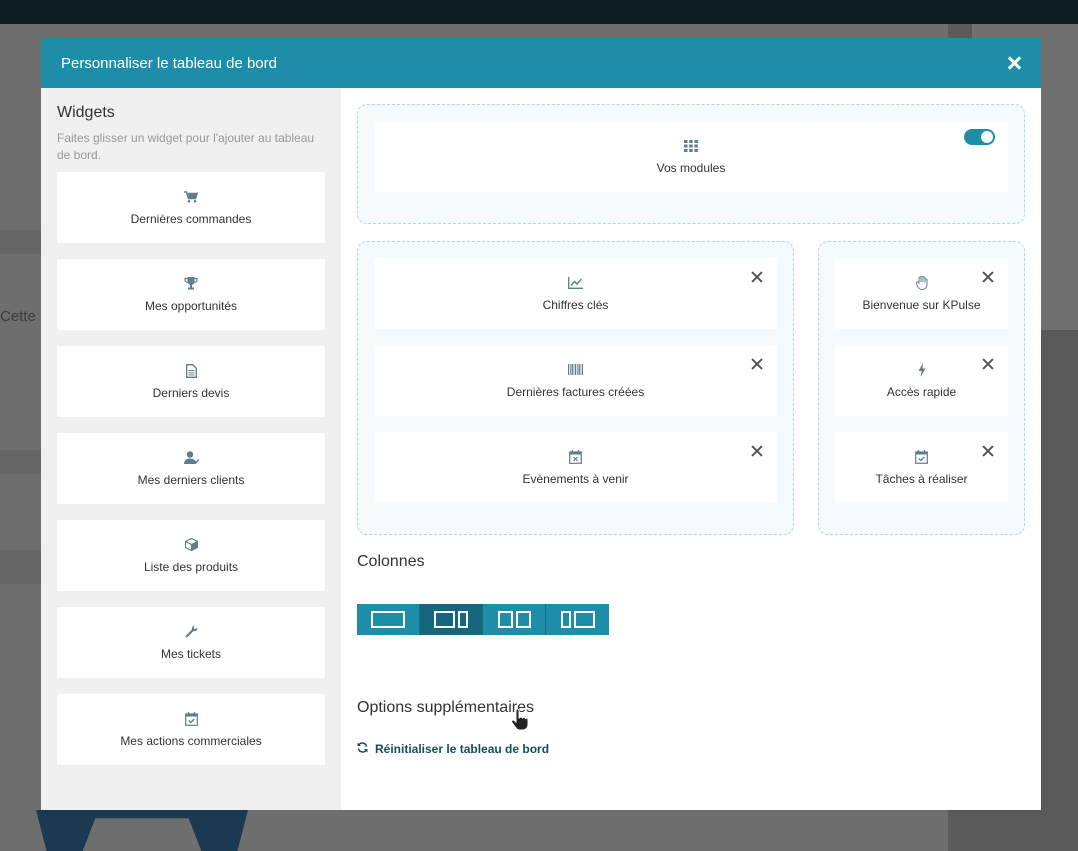 The image size is (1078, 851). I want to click on cube-icon, so click(191, 545).